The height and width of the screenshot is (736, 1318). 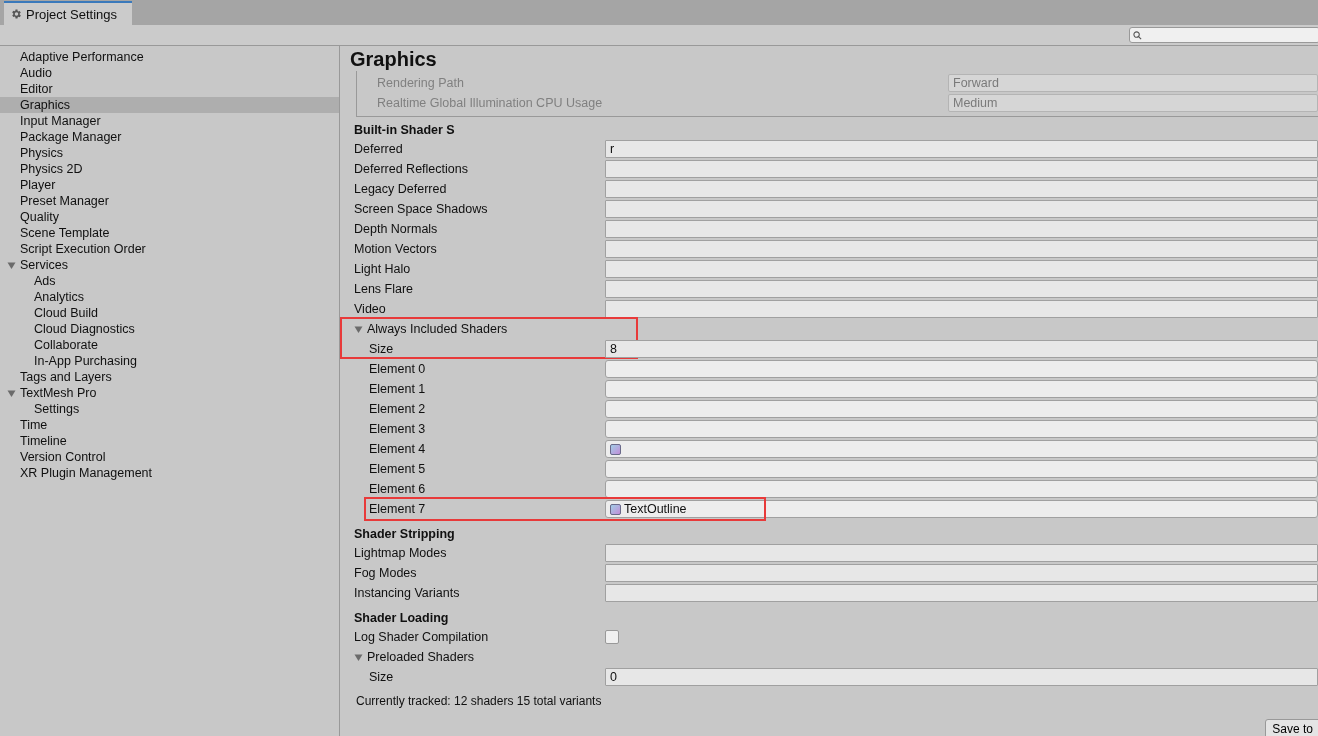 What do you see at coordinates (169, 73) in the screenshot?
I see `sidebar-item: Audio` at bounding box center [169, 73].